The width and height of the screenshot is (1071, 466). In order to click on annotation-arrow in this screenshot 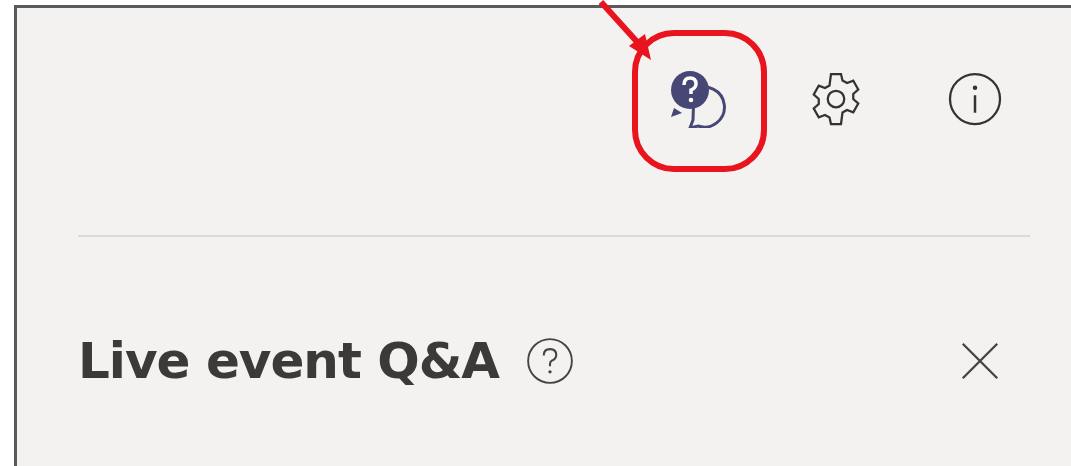, I will do `click(625, 30)`.